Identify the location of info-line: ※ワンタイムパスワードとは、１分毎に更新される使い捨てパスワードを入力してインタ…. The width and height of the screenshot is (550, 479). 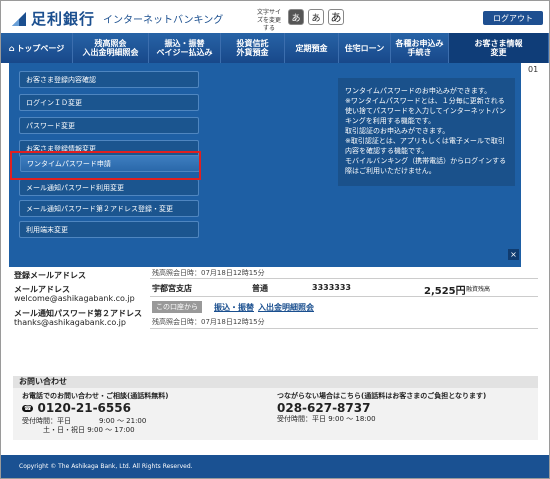
(426, 111).